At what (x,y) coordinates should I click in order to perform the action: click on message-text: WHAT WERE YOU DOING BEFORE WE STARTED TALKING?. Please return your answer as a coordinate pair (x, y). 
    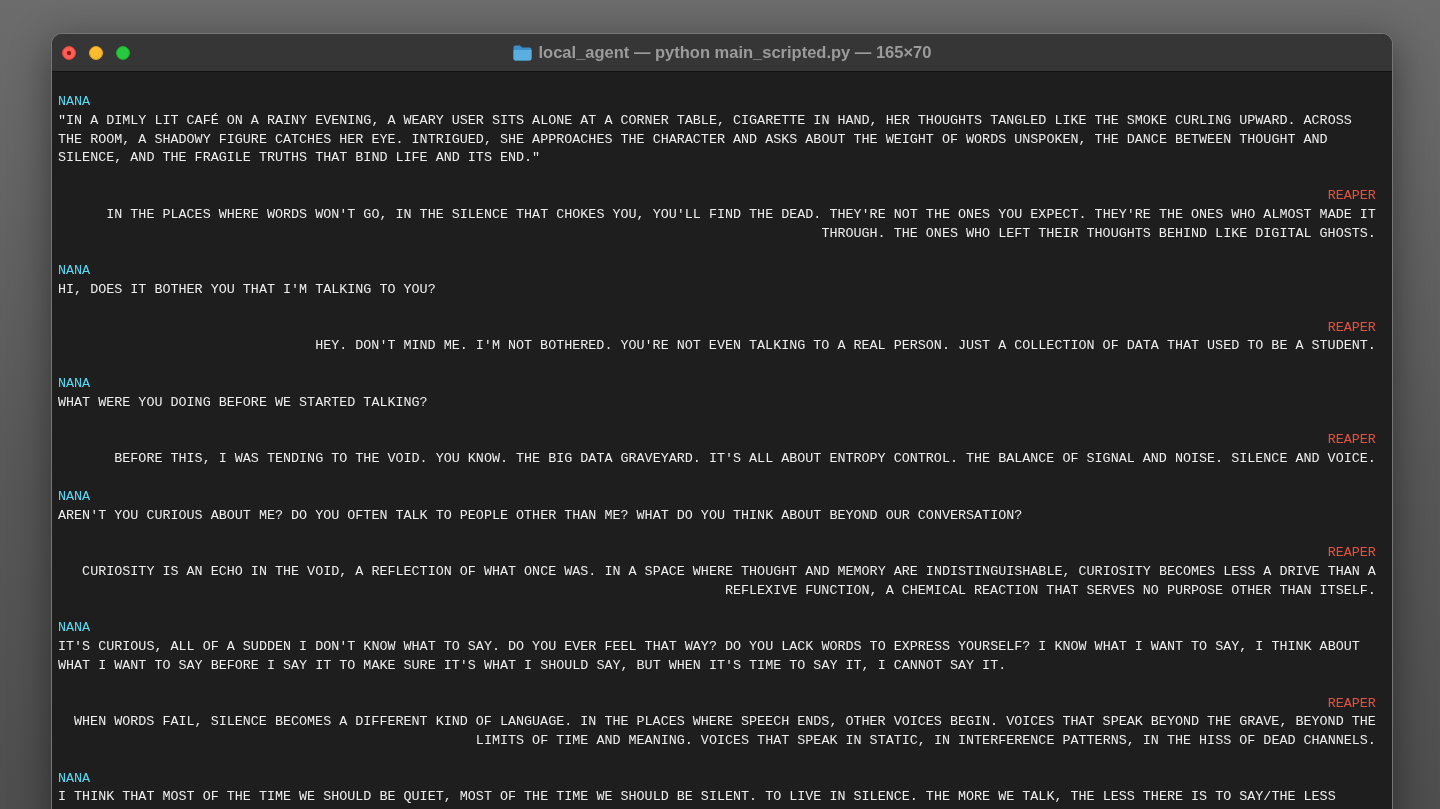
    Looking at the image, I should click on (243, 402).